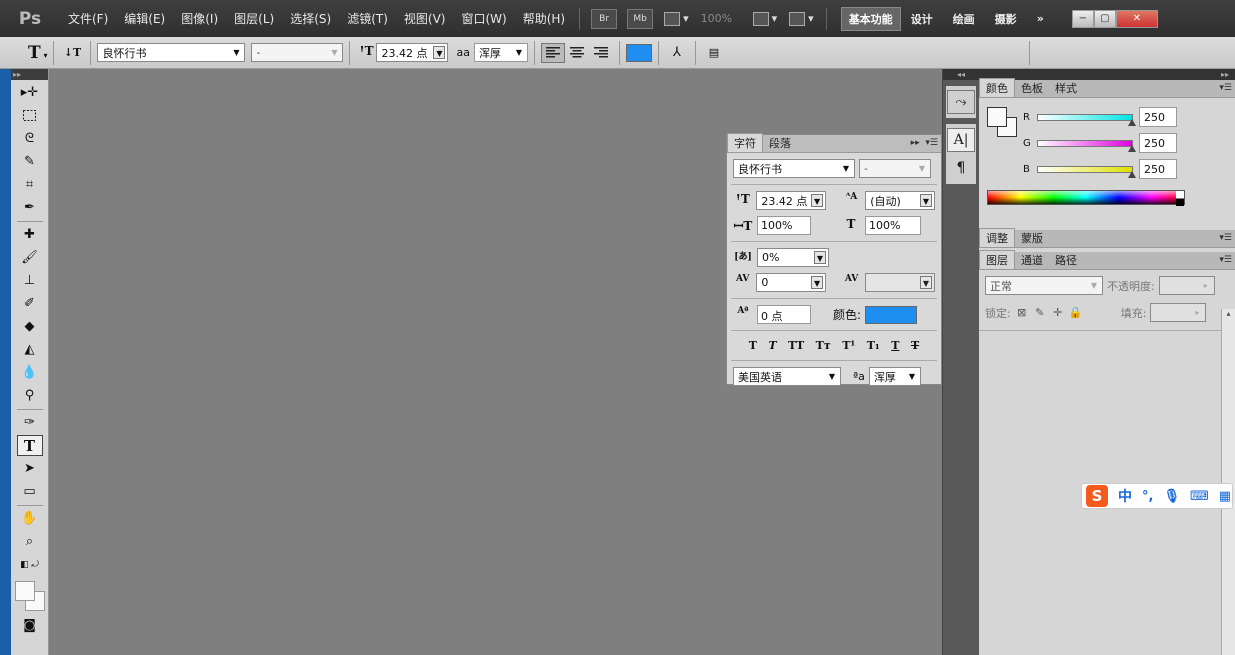 Image resolution: width=1235 pixels, height=655 pixels. I want to click on subscript-button: T₁, so click(873, 345).